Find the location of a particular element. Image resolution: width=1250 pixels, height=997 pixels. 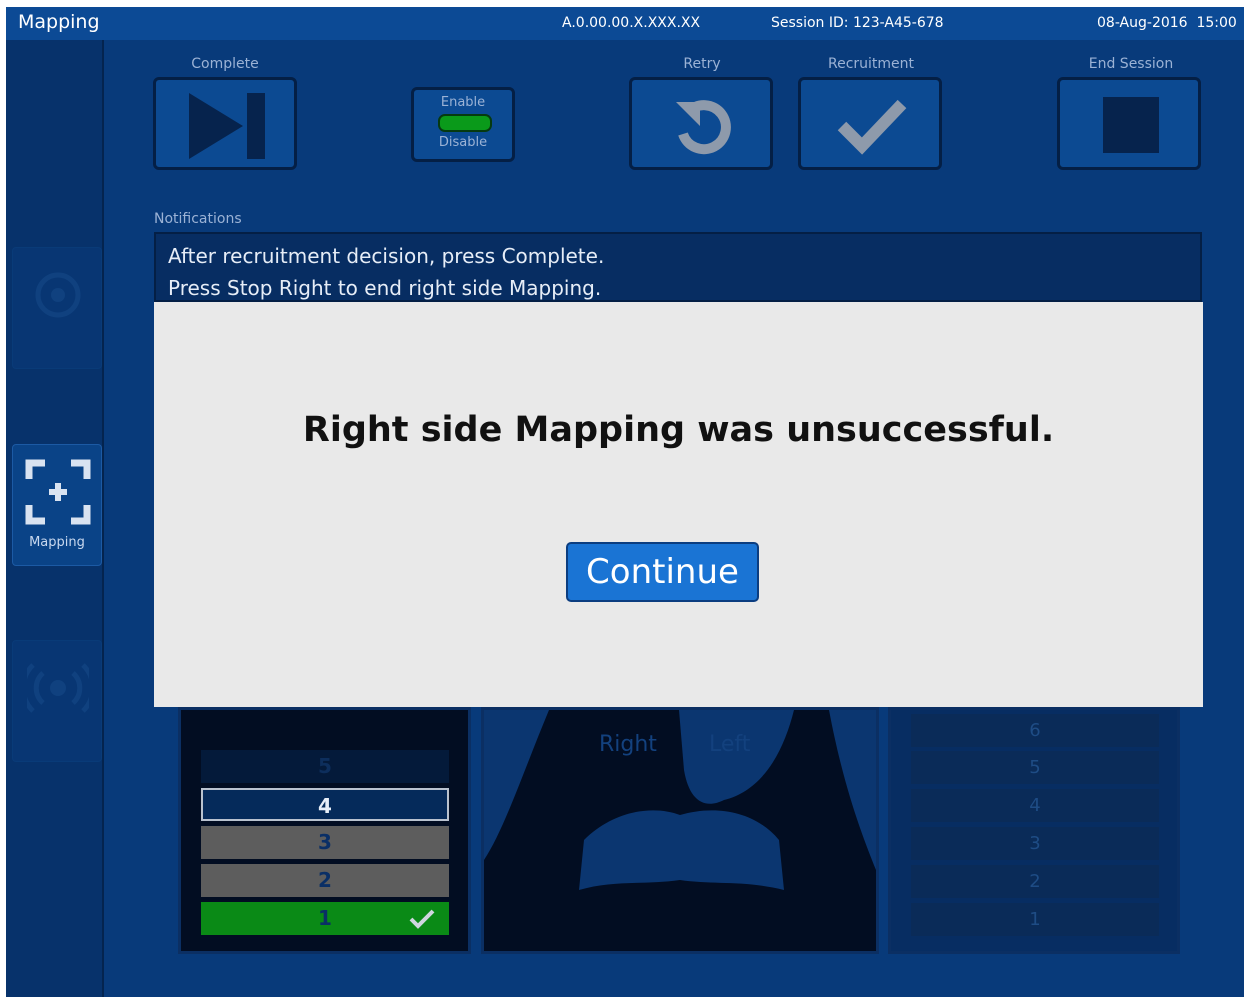

level-1: 1 is located at coordinates (325, 918).